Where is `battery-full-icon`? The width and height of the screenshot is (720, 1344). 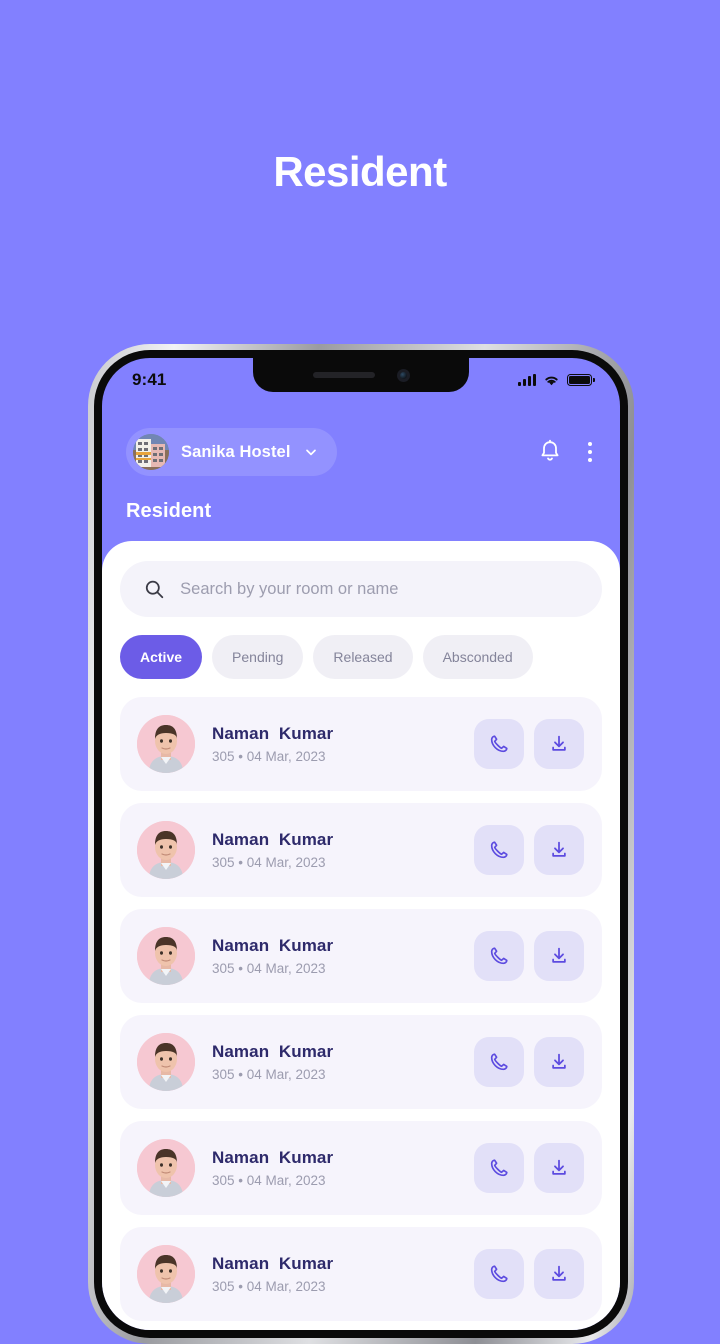
battery-full-icon is located at coordinates (581, 380).